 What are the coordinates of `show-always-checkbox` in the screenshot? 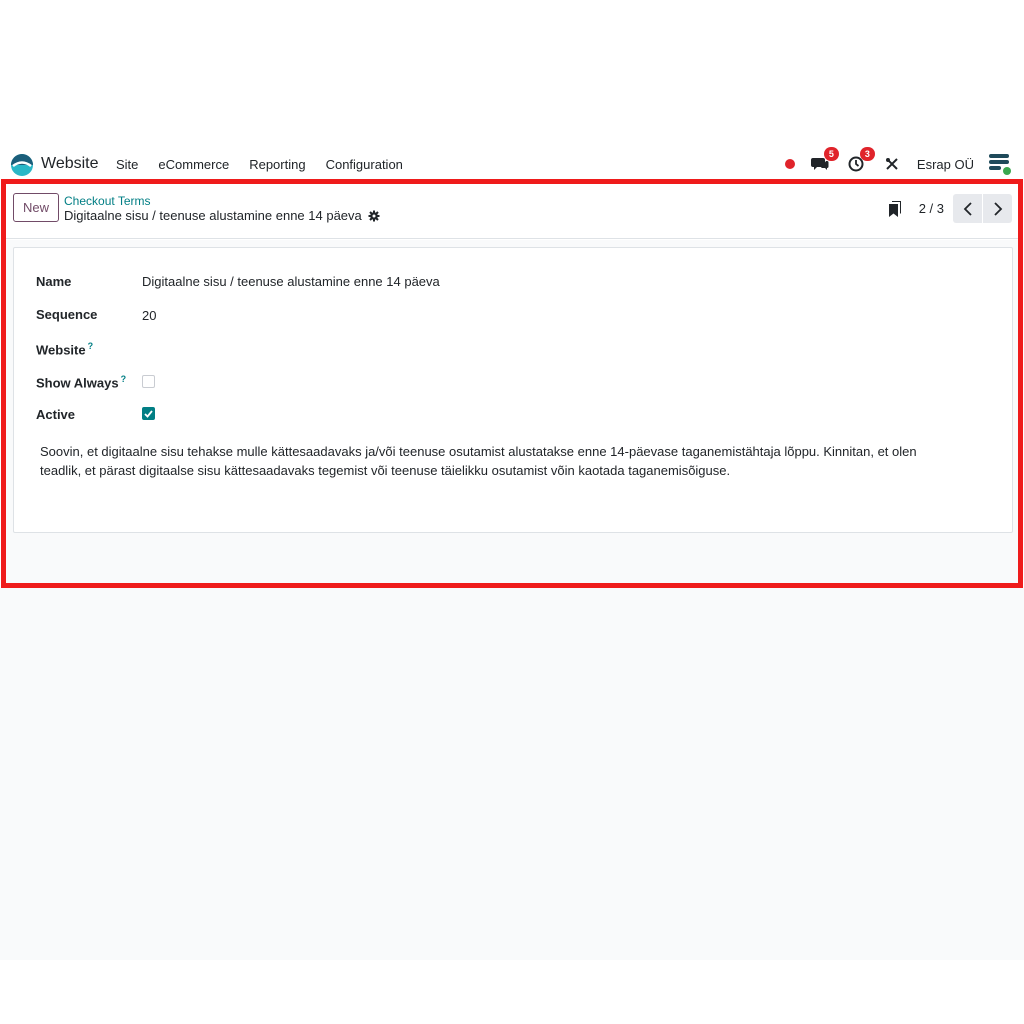 It's located at (148, 381).